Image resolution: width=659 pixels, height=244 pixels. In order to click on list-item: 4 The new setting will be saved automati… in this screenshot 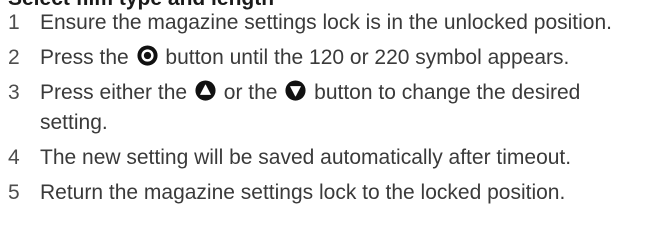, I will do `click(330, 158)`.